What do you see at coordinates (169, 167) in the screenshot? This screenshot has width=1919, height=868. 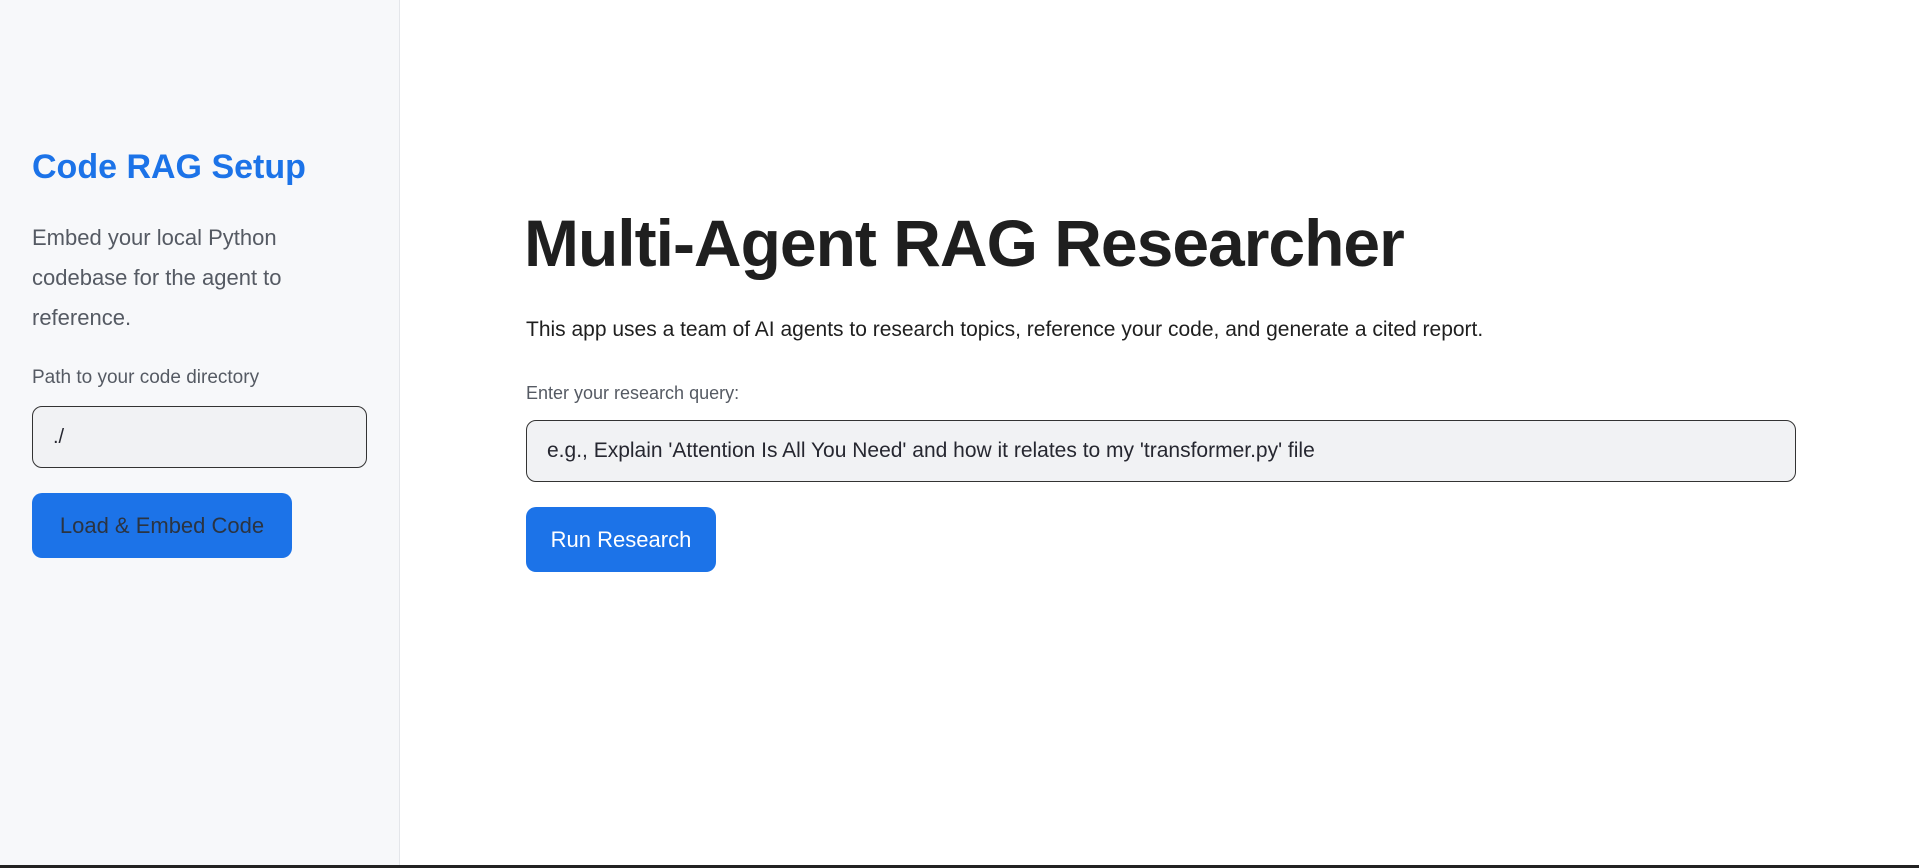 I see `sidebar-title: Code RAG Setup` at bounding box center [169, 167].